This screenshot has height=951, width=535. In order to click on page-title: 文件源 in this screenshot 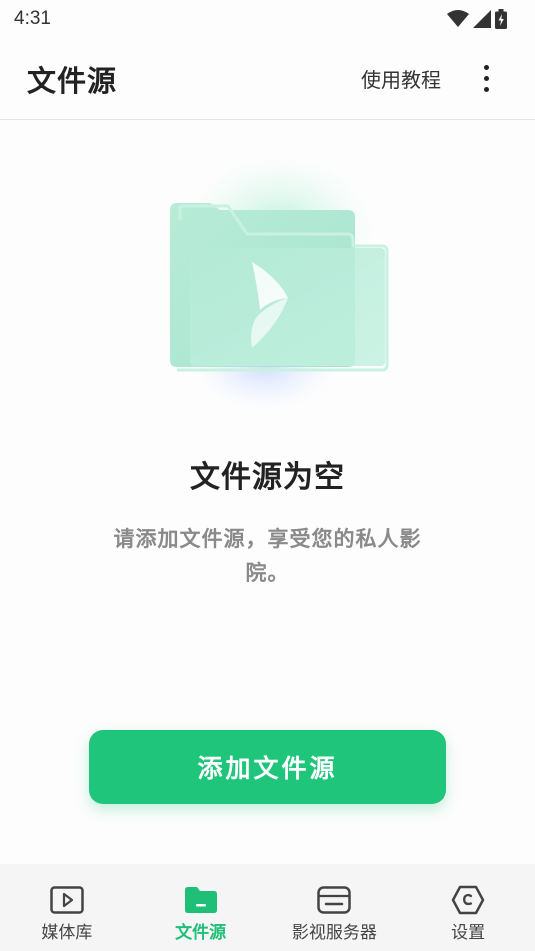, I will do `click(72, 80)`.